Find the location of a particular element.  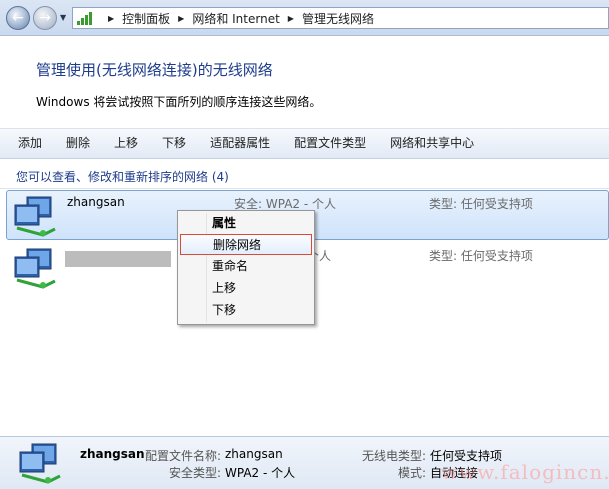

details-network-name: zhangsan is located at coordinates (112, 454).